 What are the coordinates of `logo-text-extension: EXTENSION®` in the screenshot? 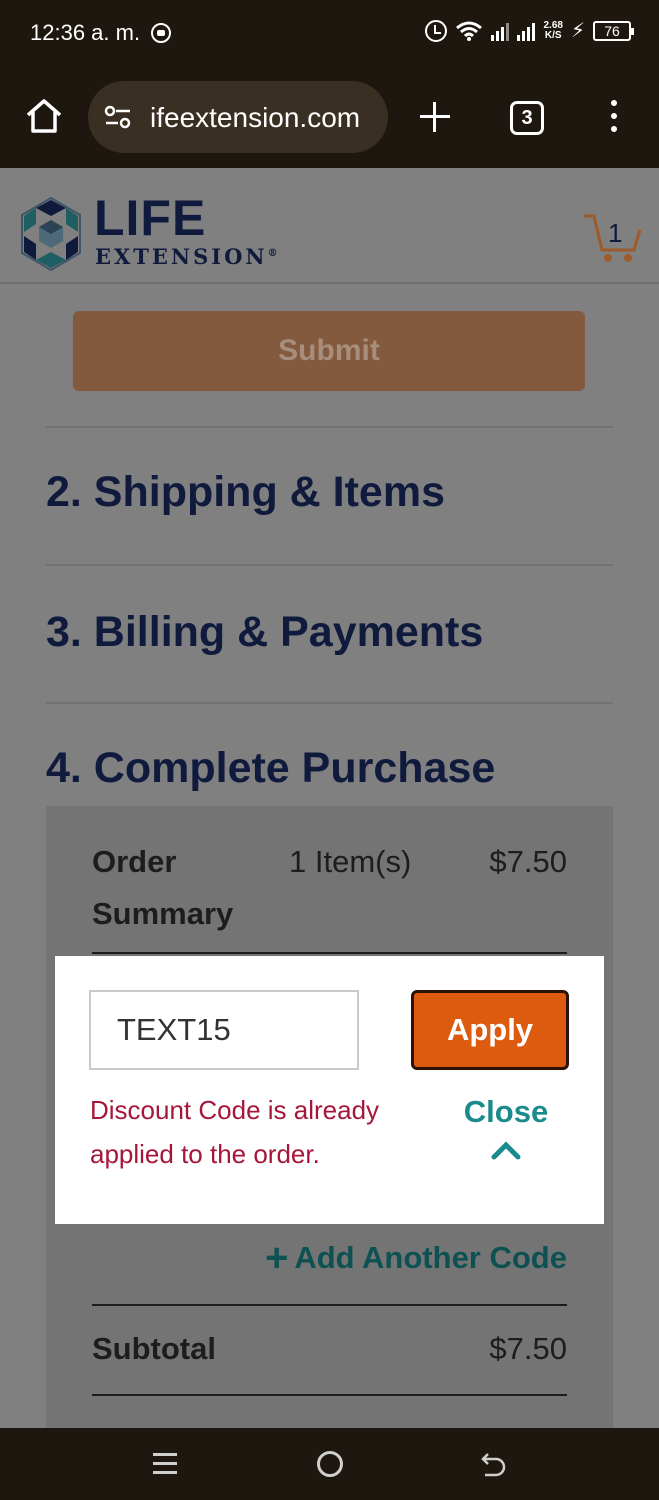 It's located at (186, 256).